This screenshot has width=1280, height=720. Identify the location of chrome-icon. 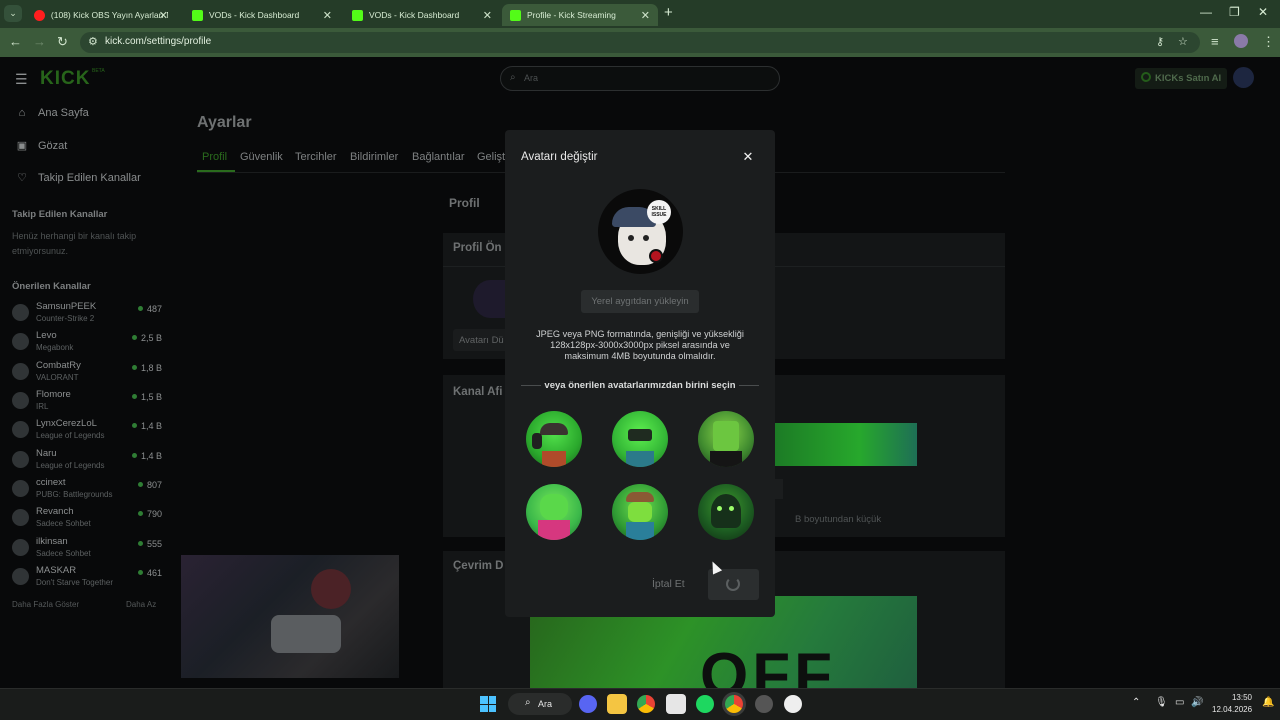
(646, 704).